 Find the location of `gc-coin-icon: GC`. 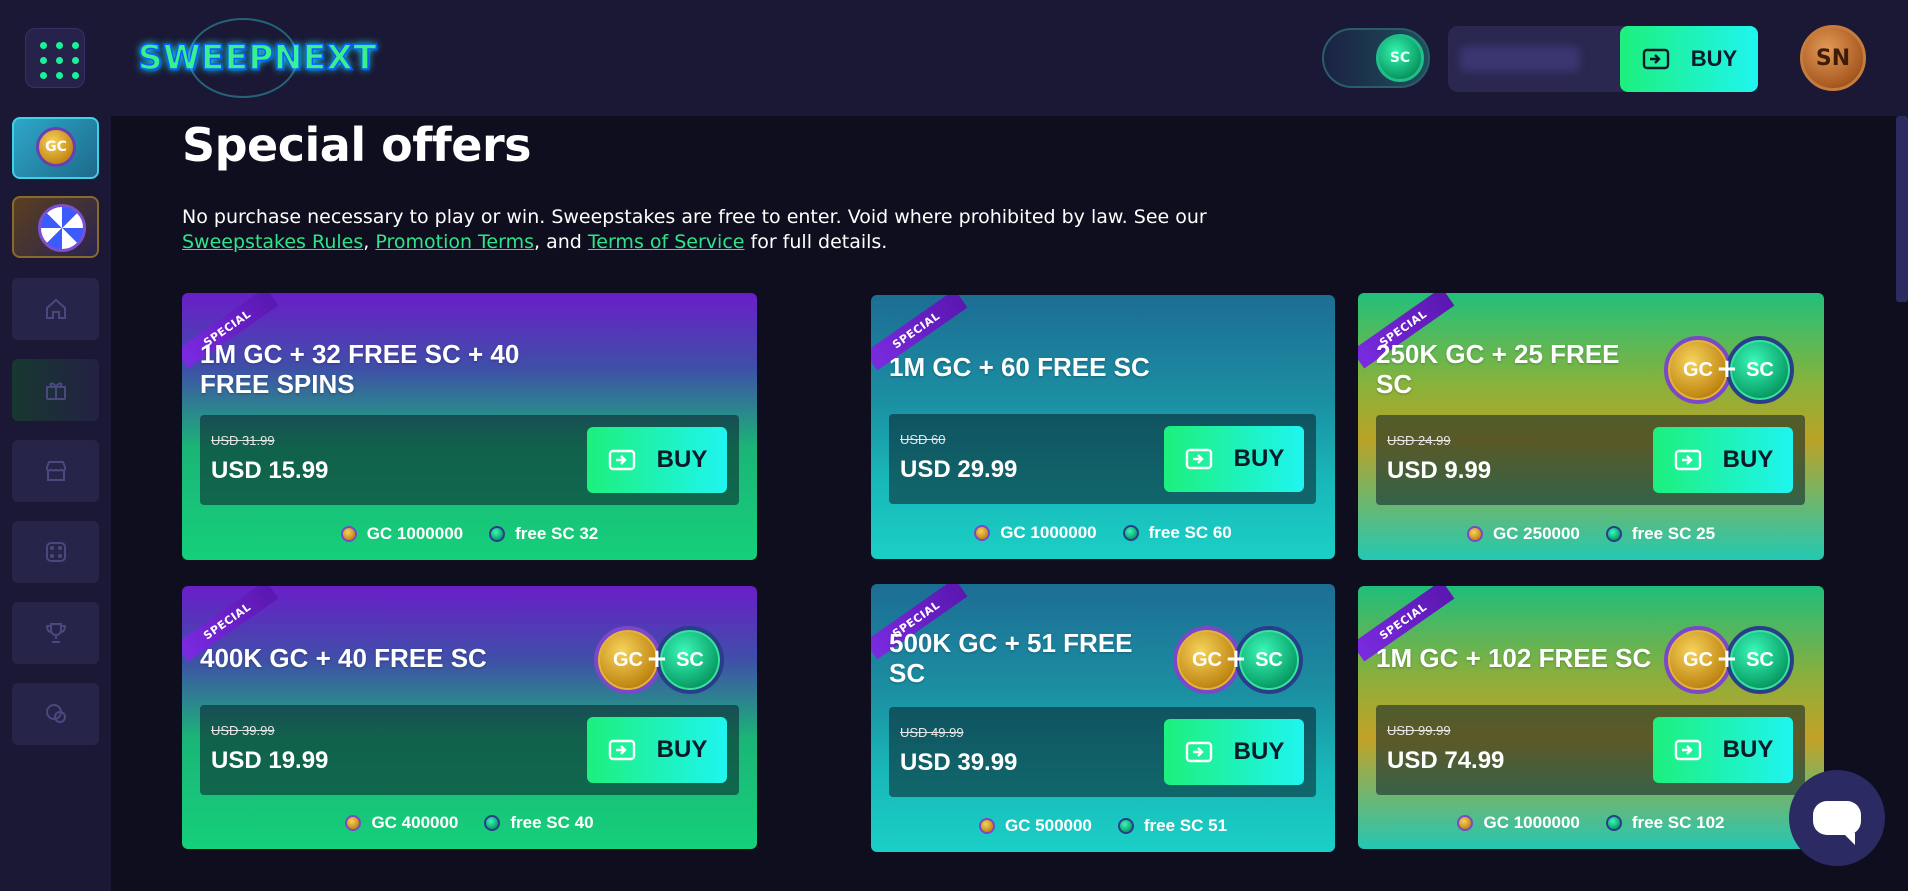

gc-coin-icon: GC is located at coordinates (56, 147).